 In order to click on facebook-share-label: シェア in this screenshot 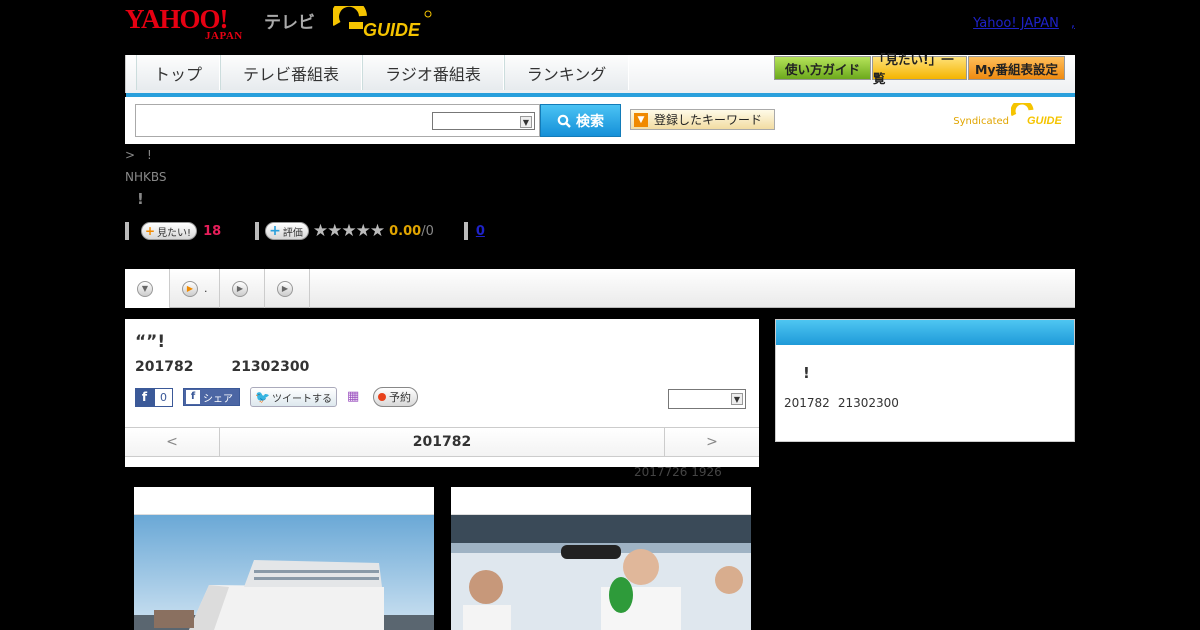, I will do `click(218, 399)`.